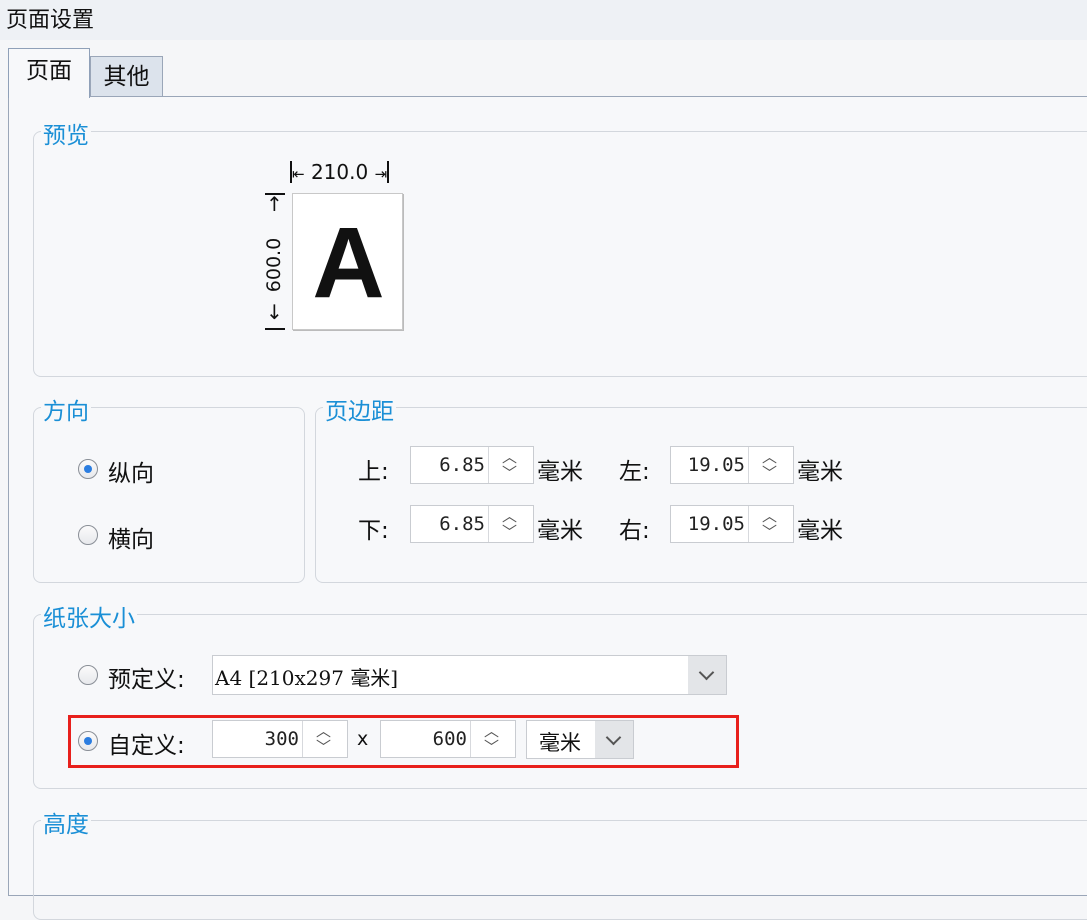 This screenshot has height=920, width=1087. What do you see at coordinates (66, 409) in the screenshot?
I see `orientation-legend: 方向` at bounding box center [66, 409].